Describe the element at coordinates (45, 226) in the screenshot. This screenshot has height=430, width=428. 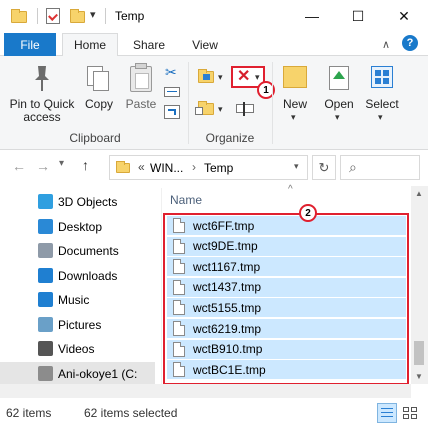
I see `desktop-icon` at that location.